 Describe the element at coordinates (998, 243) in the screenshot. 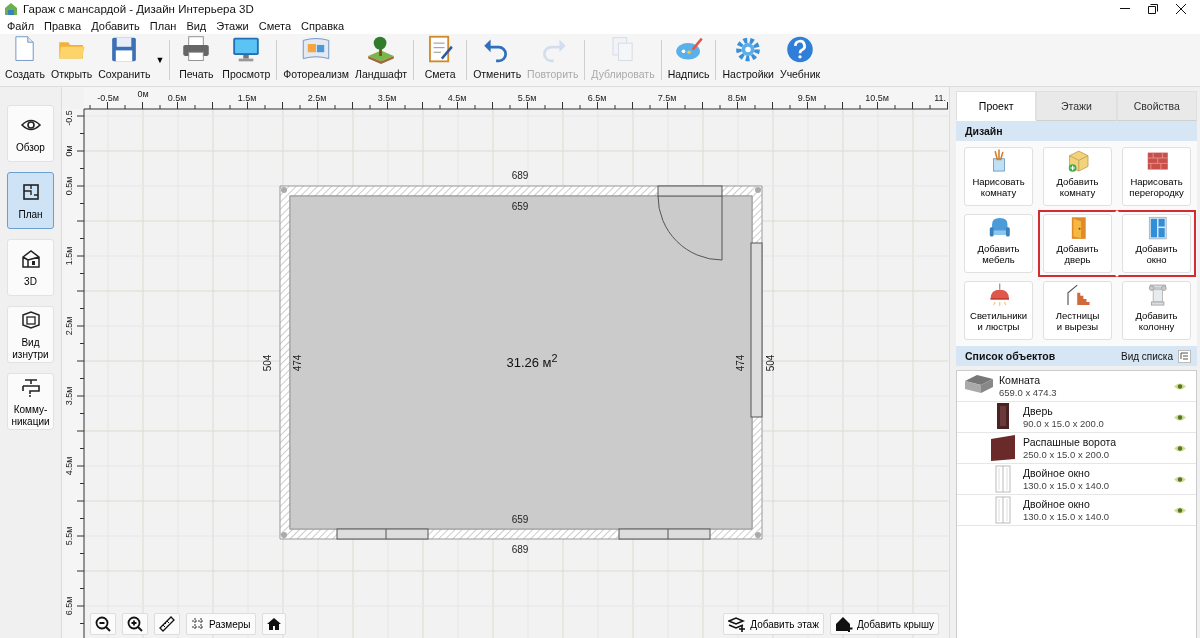

I see `design-tool-button: Добавить мебель` at that location.